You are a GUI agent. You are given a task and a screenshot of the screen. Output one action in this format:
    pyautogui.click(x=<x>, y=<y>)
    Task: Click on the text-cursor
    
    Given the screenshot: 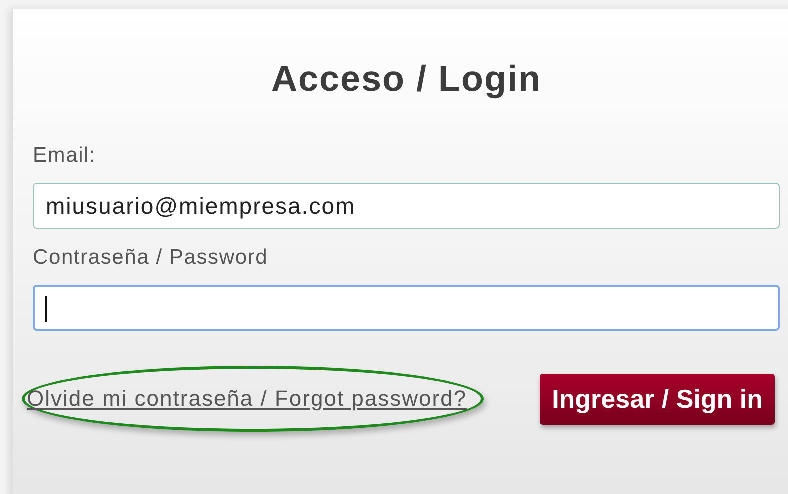 What is the action you would take?
    pyautogui.click(x=46, y=309)
    